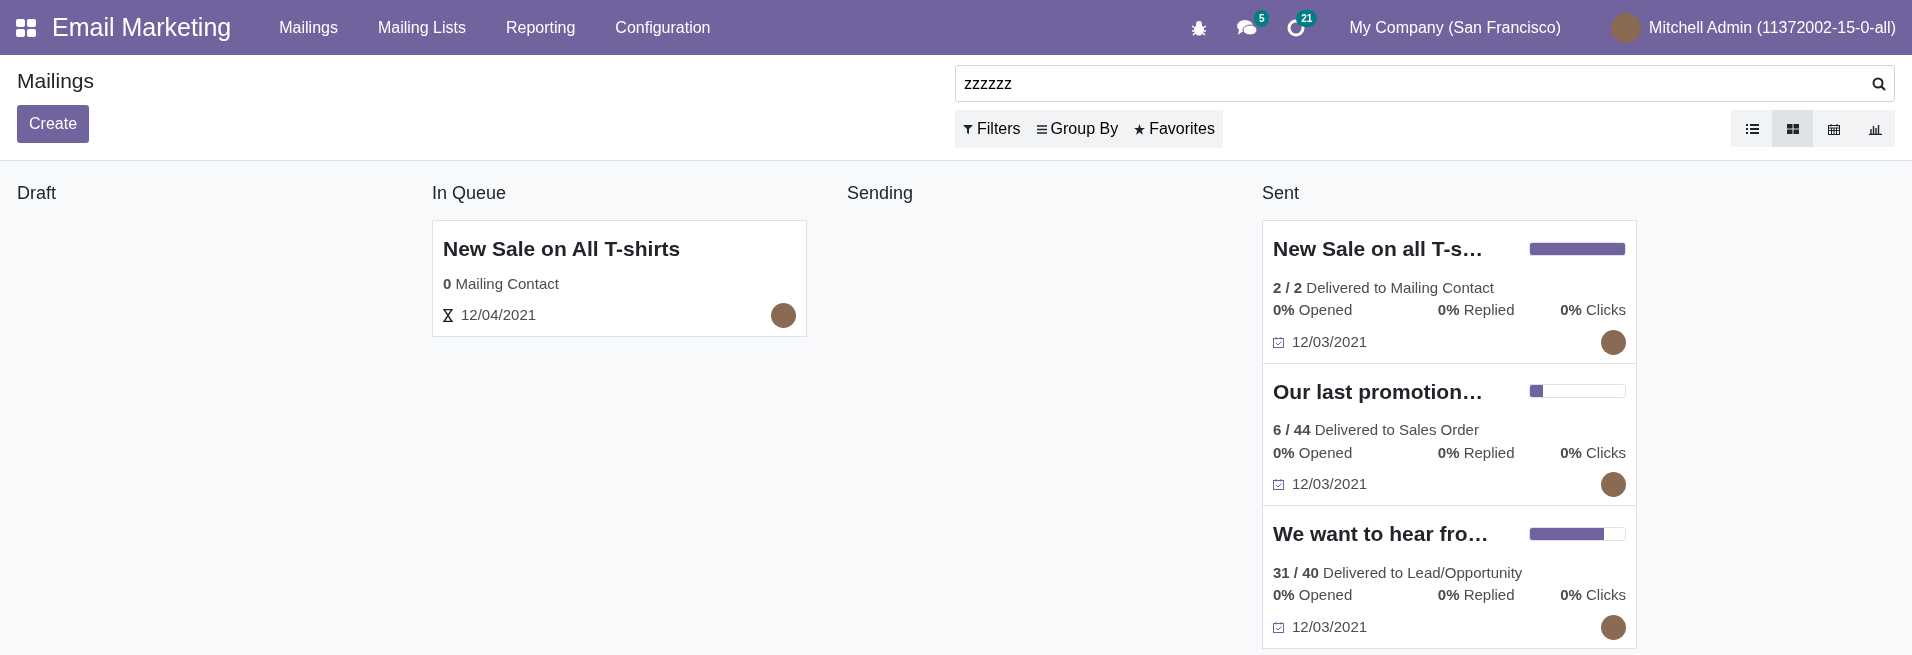 The image size is (1912, 655). I want to click on date-text: 12/04/2021, so click(499, 315).